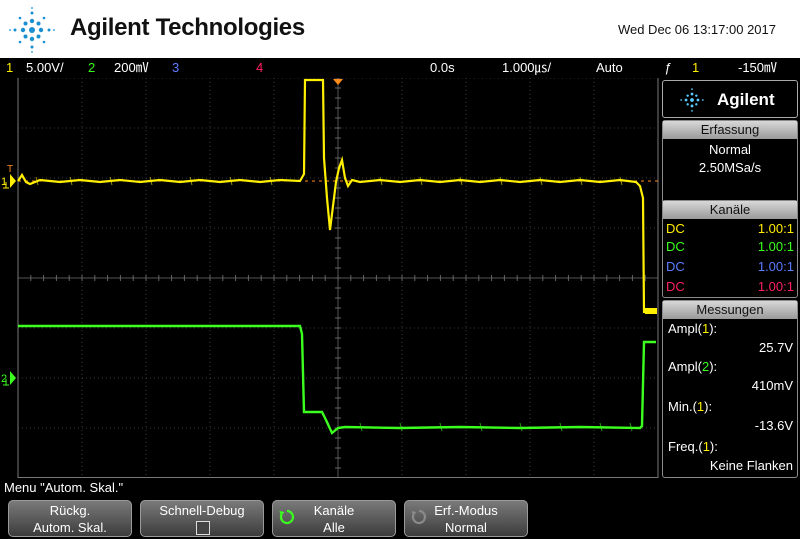 The image size is (800, 539). Describe the element at coordinates (259, 68) in the screenshot. I see `ch4-number: 4` at that location.